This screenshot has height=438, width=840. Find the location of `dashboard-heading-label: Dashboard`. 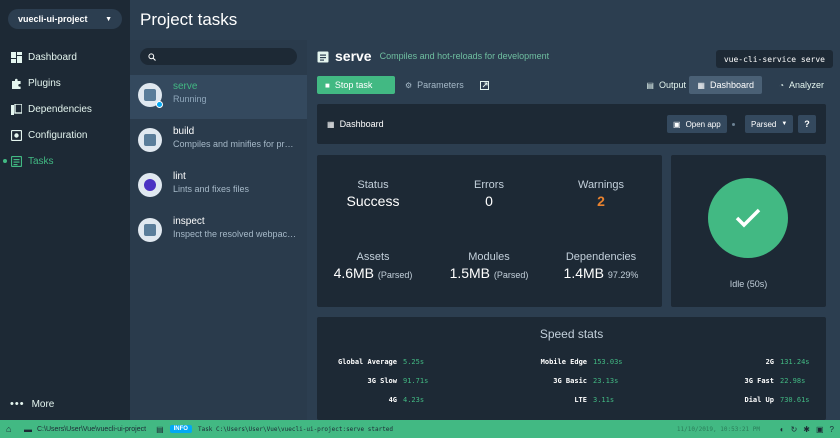

dashboard-heading-label: Dashboard is located at coordinates (361, 124).